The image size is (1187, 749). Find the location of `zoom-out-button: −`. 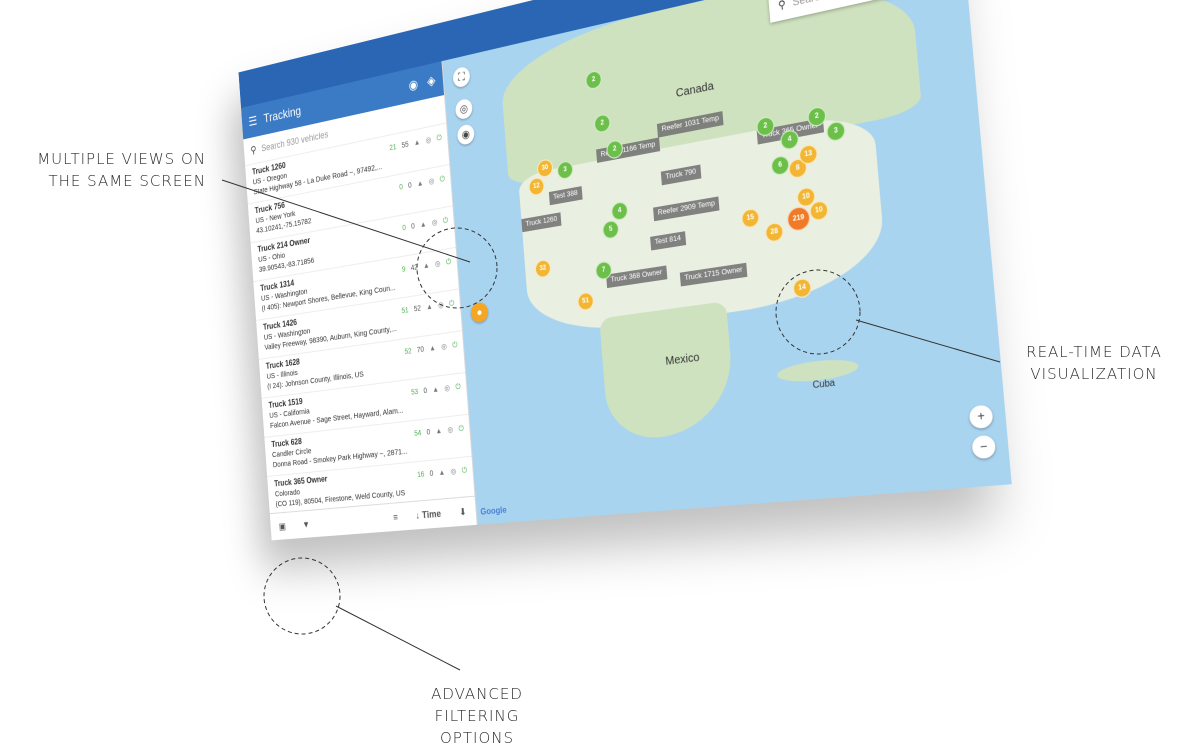

zoom-out-button: − is located at coordinates (984, 447).